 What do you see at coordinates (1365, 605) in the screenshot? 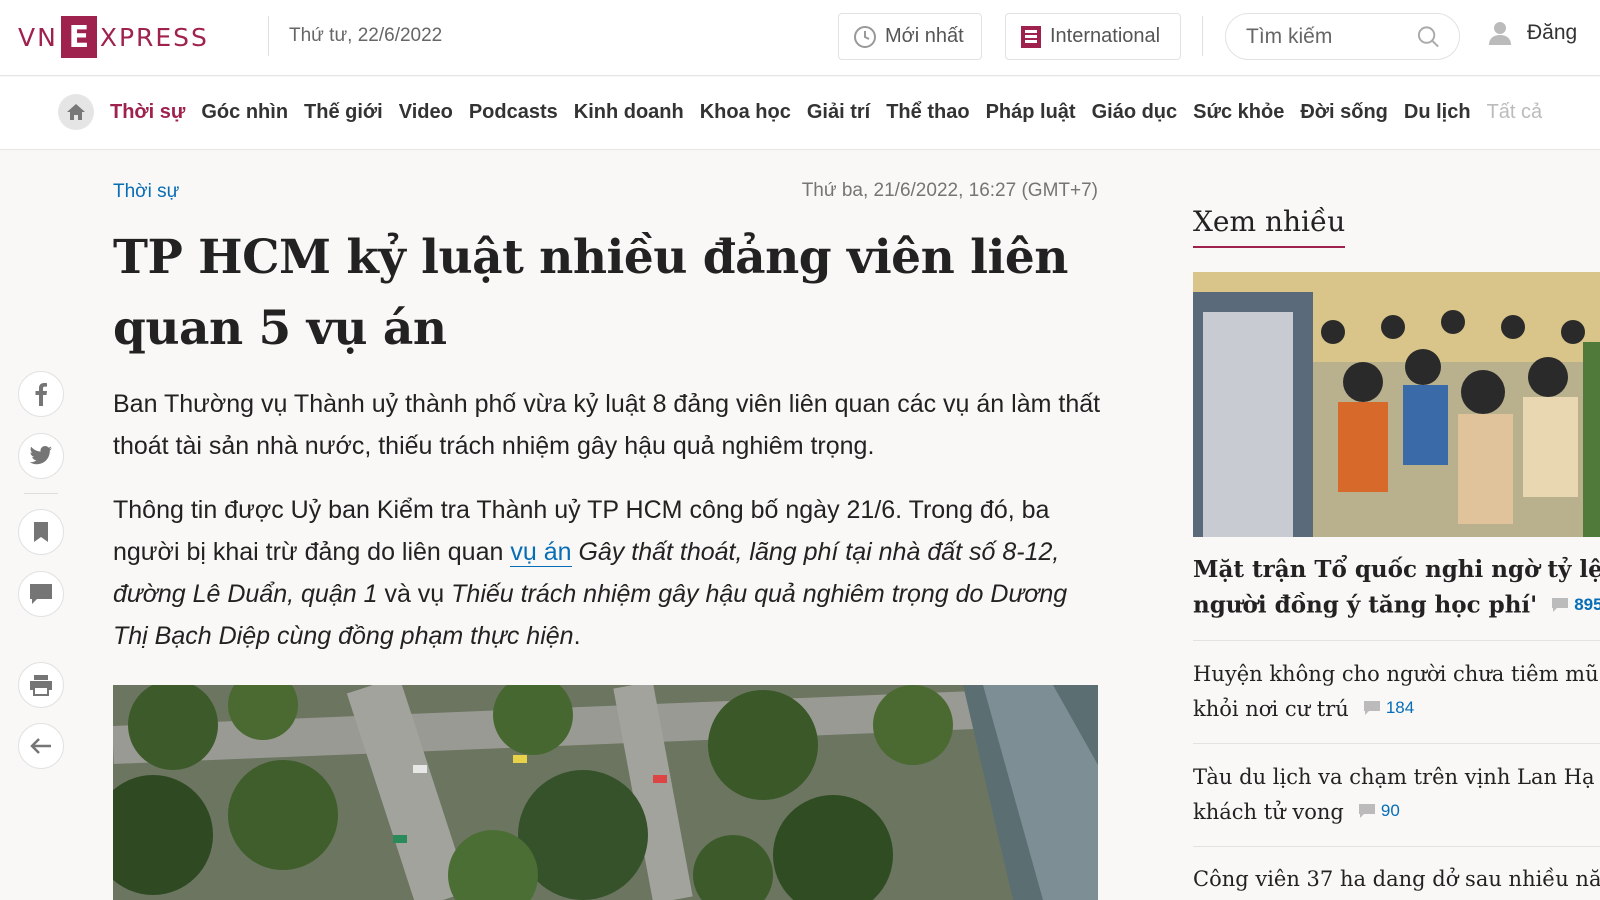
I see `most-viewed-title-text: người đồng ý tăng học phí'` at bounding box center [1365, 605].